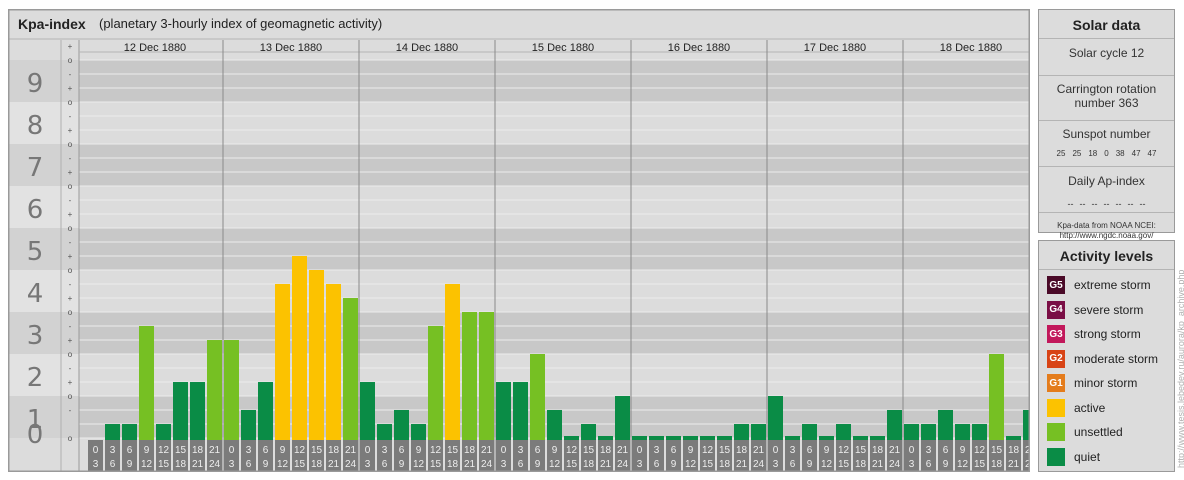  Describe the element at coordinates (35, 420) in the screenshot. I see `y-tick-label: 1` at that location.